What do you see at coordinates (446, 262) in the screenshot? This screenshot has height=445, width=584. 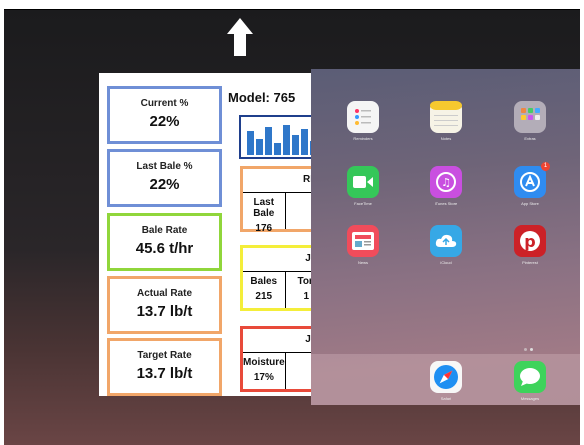 I see `app-label: iCloud` at bounding box center [446, 262].